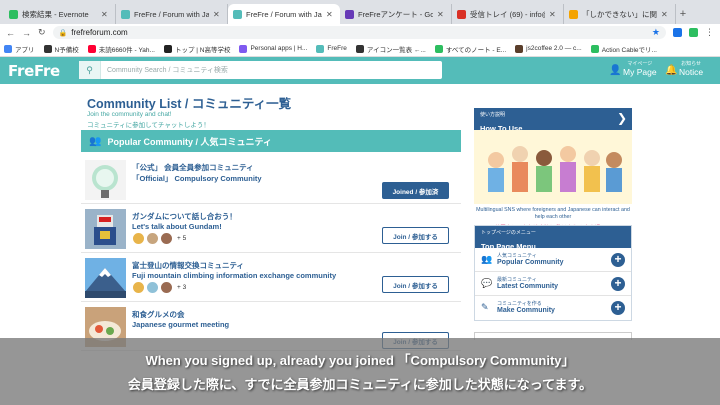  Describe the element at coordinates (349, 14) in the screenshot. I see `forms-icon` at that location.